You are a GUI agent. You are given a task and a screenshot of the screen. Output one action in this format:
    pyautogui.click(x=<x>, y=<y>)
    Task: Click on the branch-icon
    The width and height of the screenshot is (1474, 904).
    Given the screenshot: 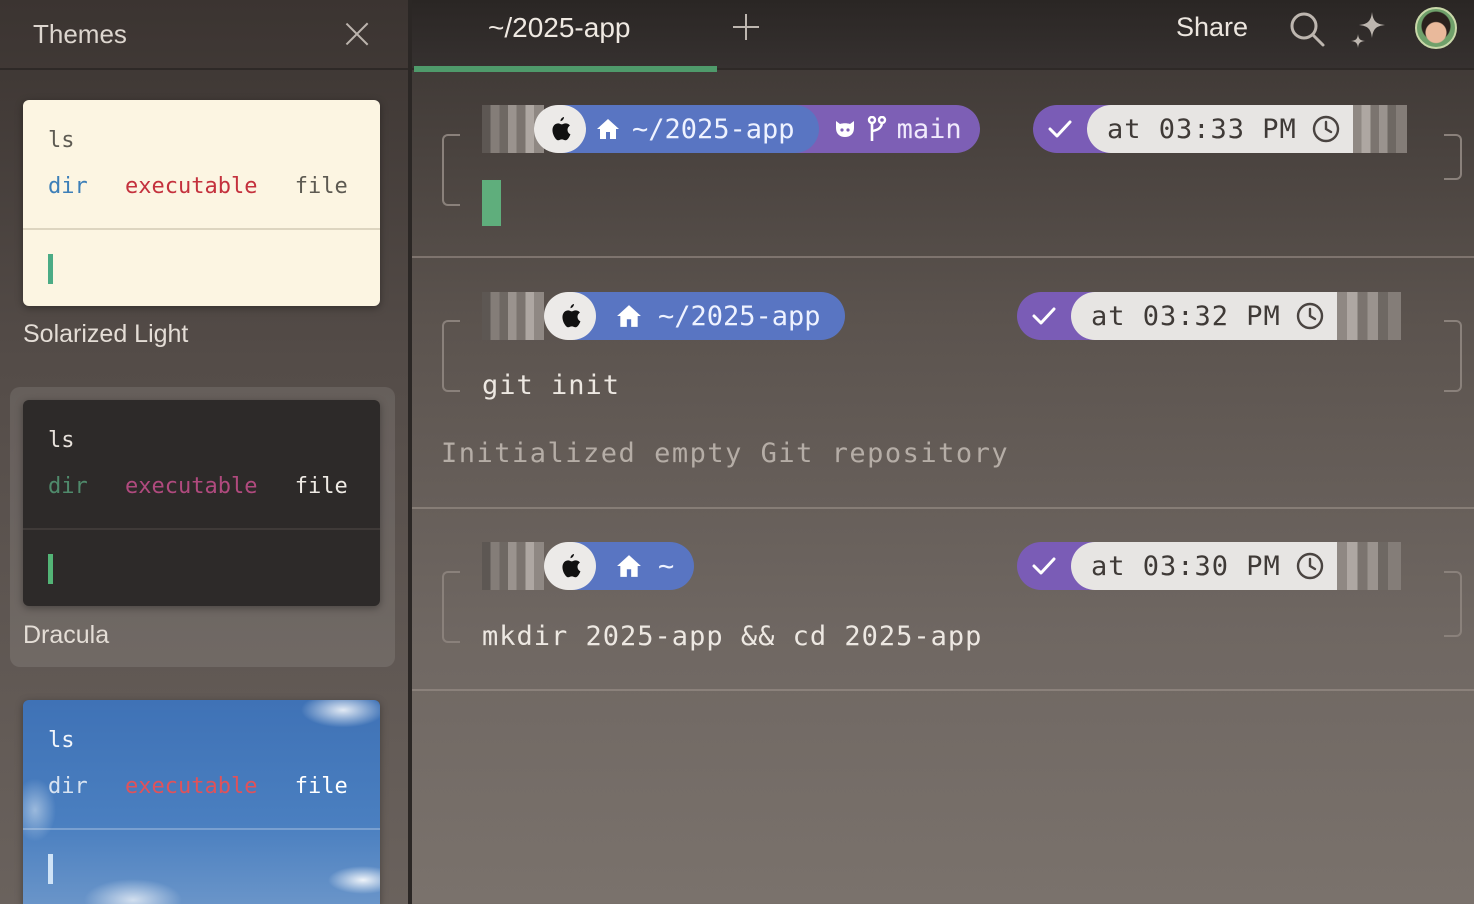 What is the action you would take?
    pyautogui.click(x=876, y=128)
    